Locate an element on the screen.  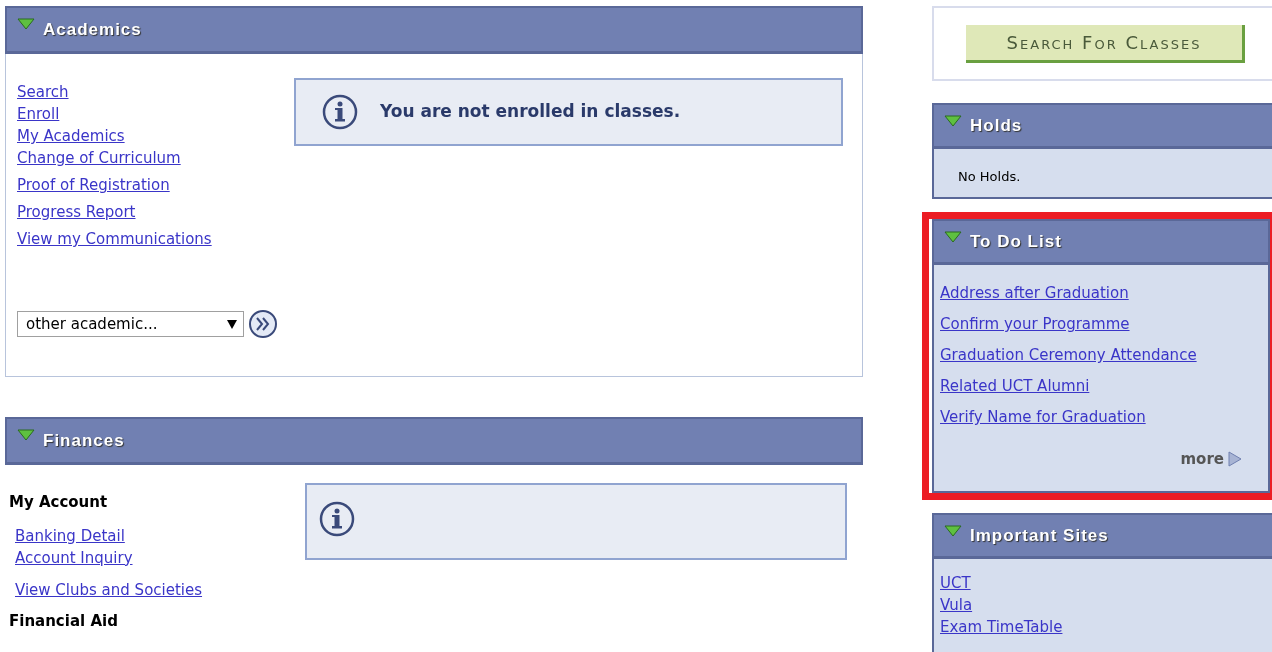
section-title: To Do List is located at coordinates (1016, 241).